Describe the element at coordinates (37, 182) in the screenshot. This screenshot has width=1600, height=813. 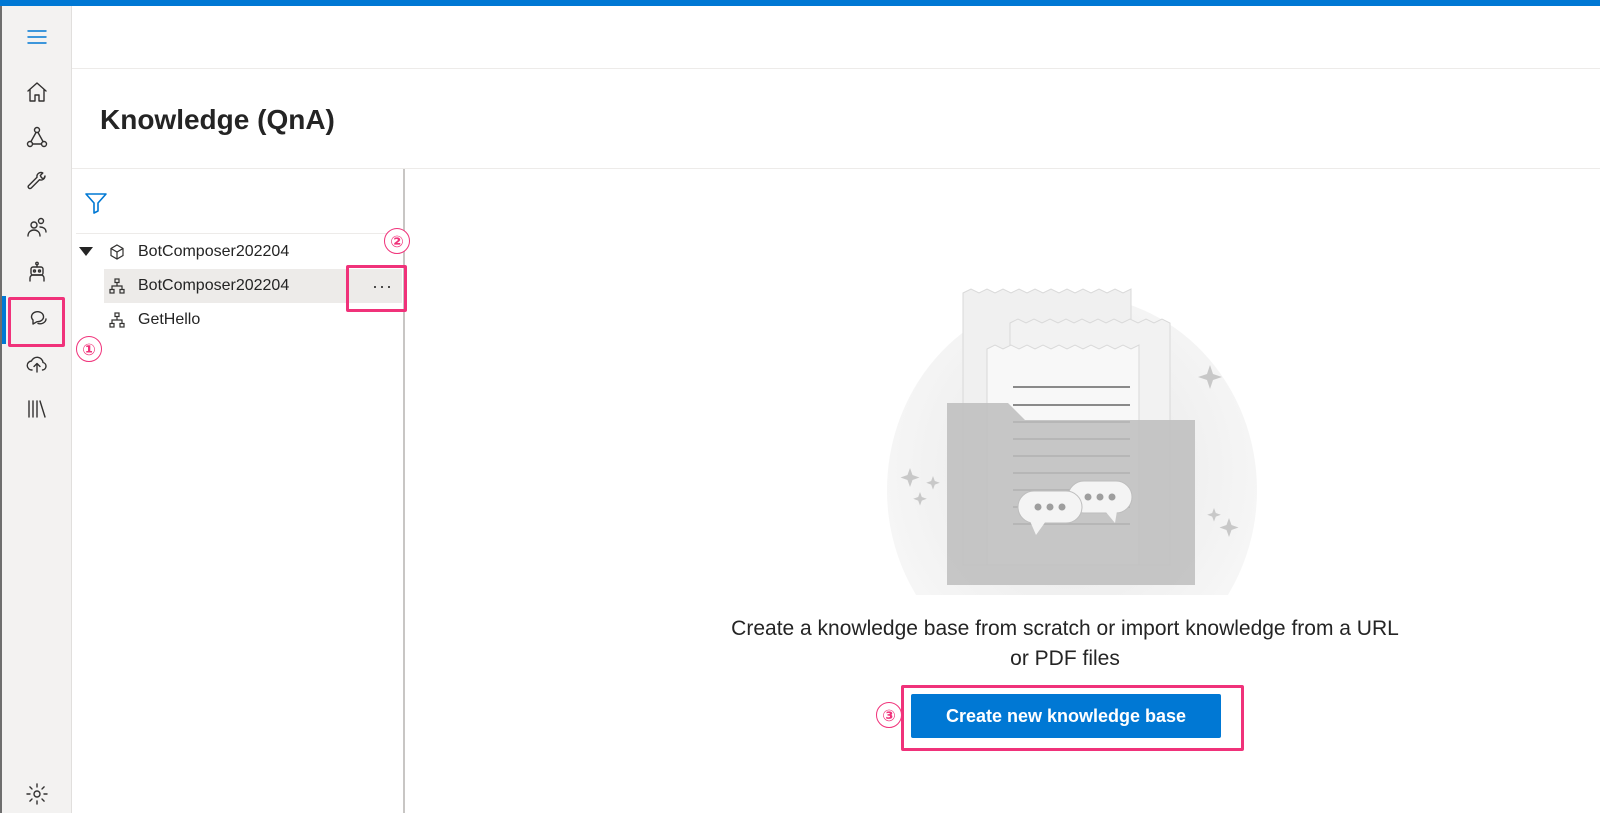
I see `configure-icon` at that location.